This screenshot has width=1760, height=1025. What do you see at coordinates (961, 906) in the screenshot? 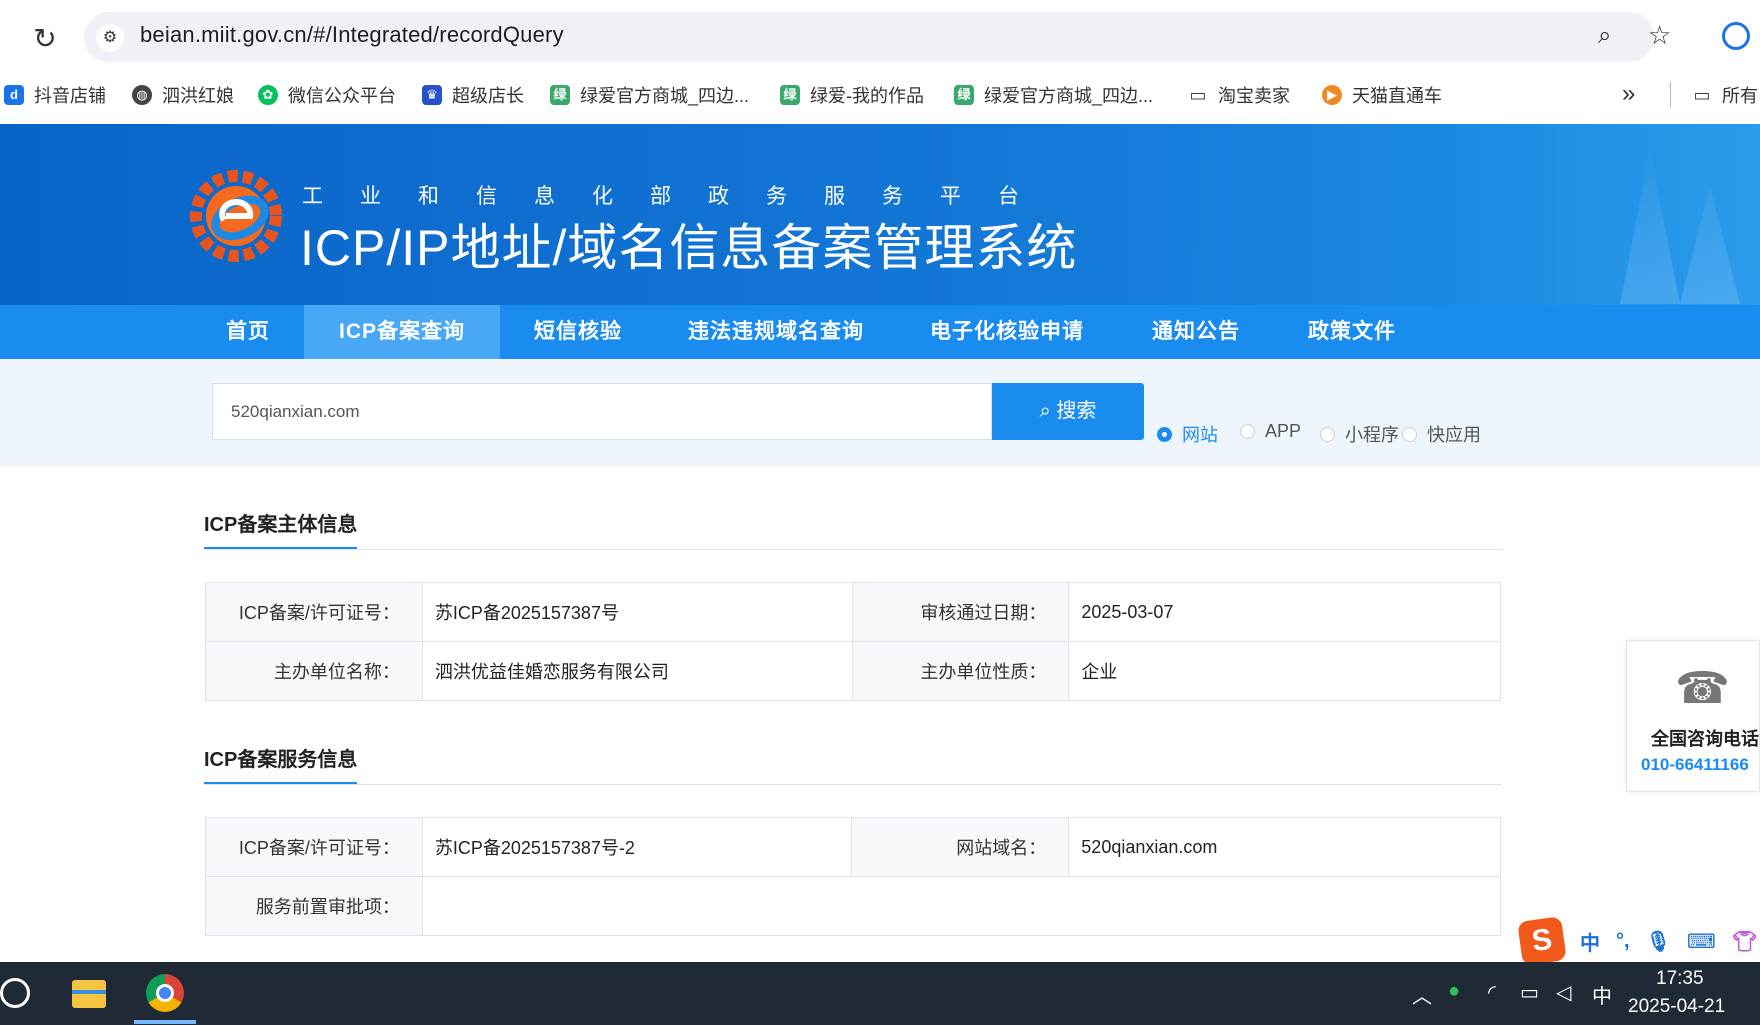
I see `preapproval-value` at bounding box center [961, 906].